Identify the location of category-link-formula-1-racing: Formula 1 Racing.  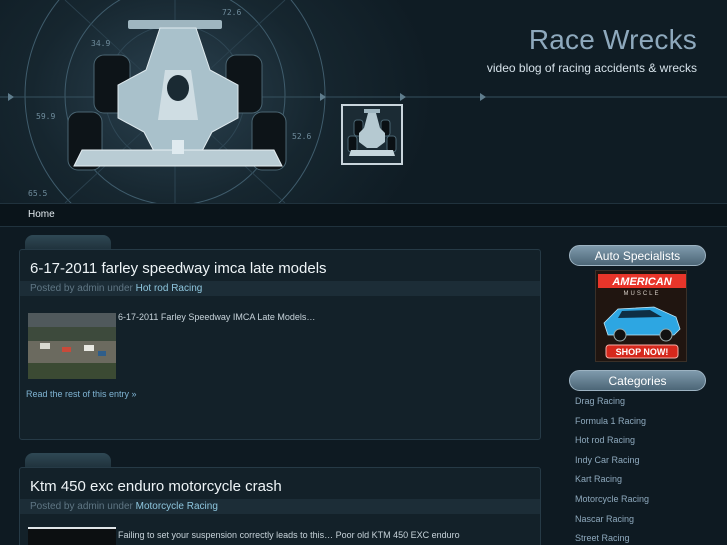
(610, 421).